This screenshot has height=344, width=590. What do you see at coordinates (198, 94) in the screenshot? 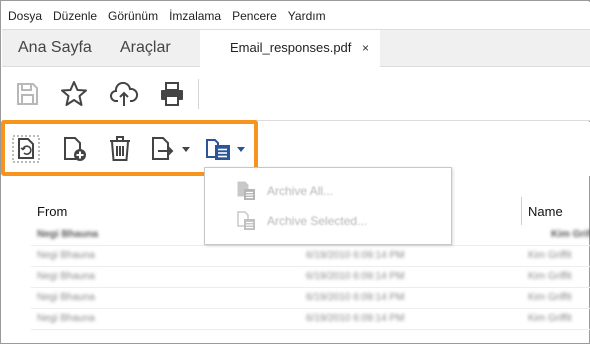
I see `toolbar-separator` at bounding box center [198, 94].